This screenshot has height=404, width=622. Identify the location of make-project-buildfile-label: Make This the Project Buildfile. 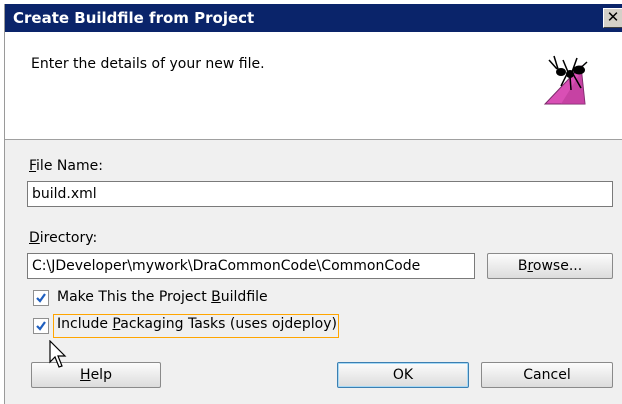
(162, 297).